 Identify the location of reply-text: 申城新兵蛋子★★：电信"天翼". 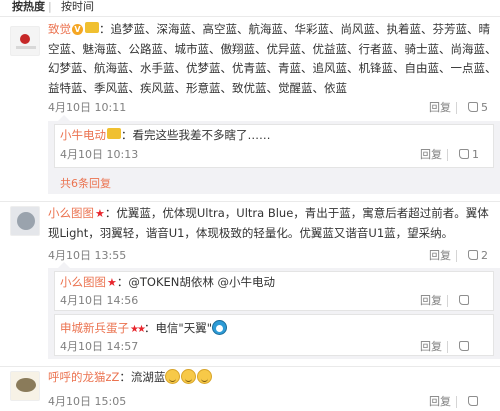
(144, 328).